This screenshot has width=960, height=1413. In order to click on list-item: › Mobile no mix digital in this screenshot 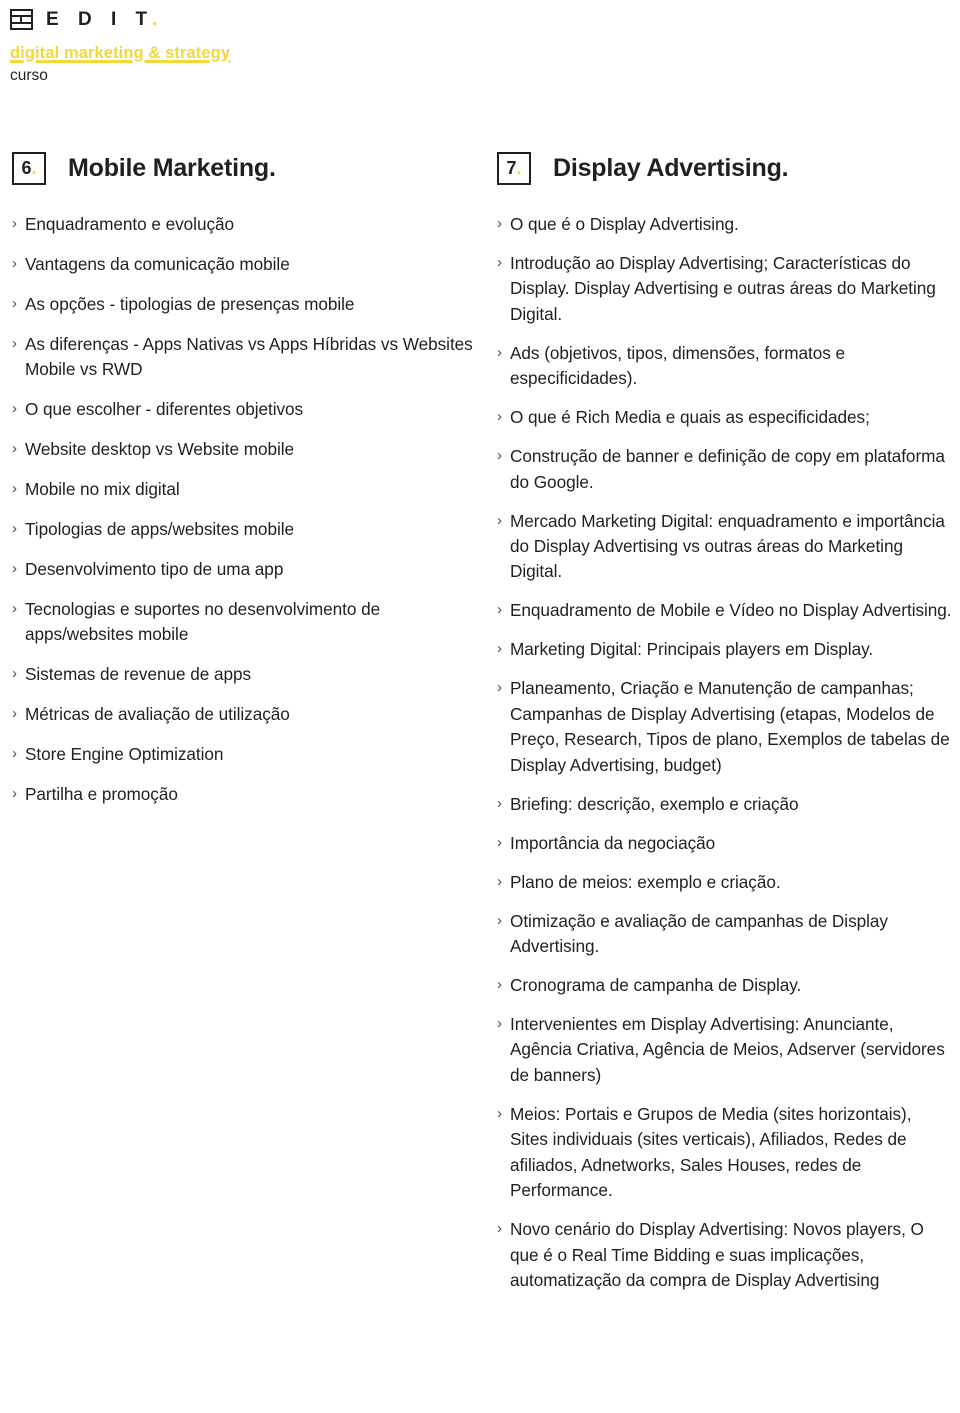, I will do `click(243, 489)`.